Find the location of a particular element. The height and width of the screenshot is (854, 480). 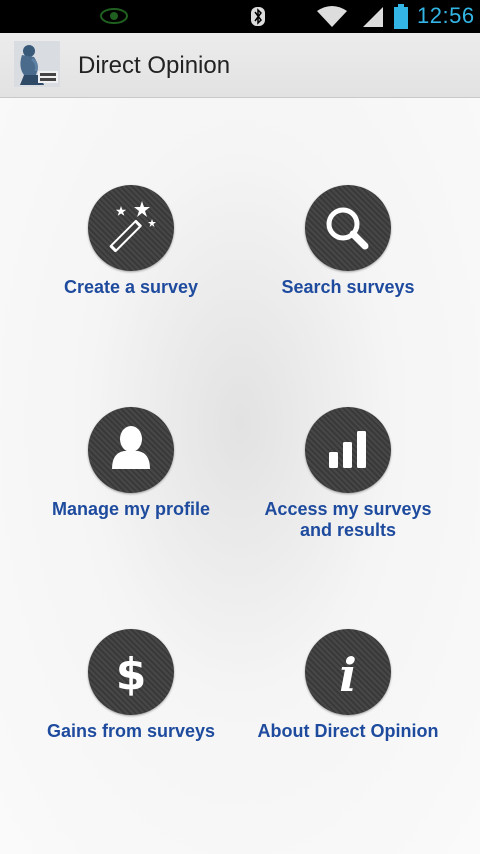

access-surveys-button is located at coordinates (348, 450).